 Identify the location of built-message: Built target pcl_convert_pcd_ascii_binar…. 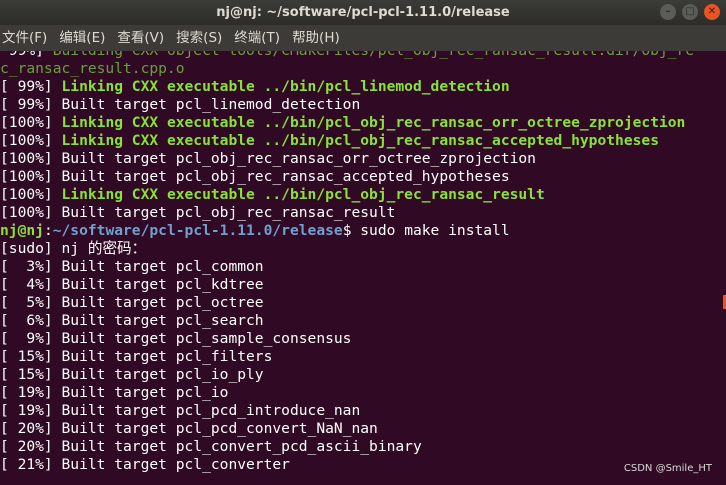
(241, 446).